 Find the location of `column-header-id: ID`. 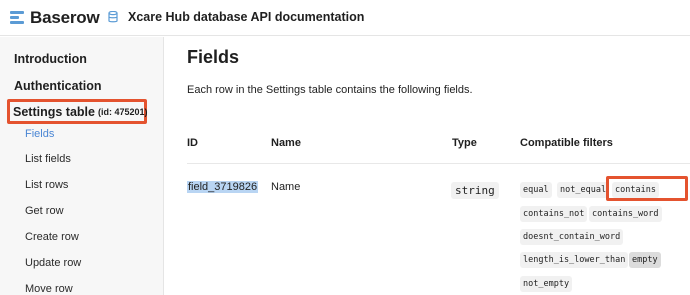

column-header-id: ID is located at coordinates (192, 143).